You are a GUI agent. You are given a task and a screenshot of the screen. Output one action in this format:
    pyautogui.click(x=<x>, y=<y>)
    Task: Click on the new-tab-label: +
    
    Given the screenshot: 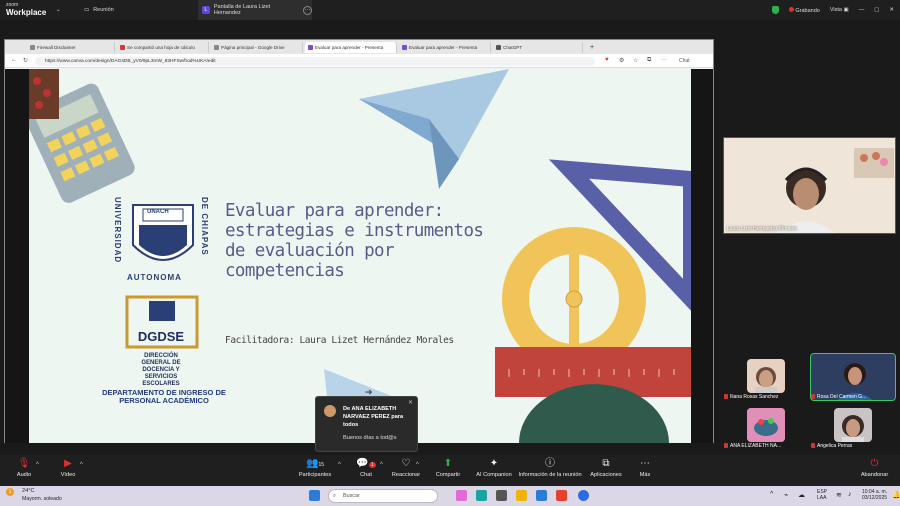 What is the action you would take?
    pyautogui.click(x=592, y=47)
    